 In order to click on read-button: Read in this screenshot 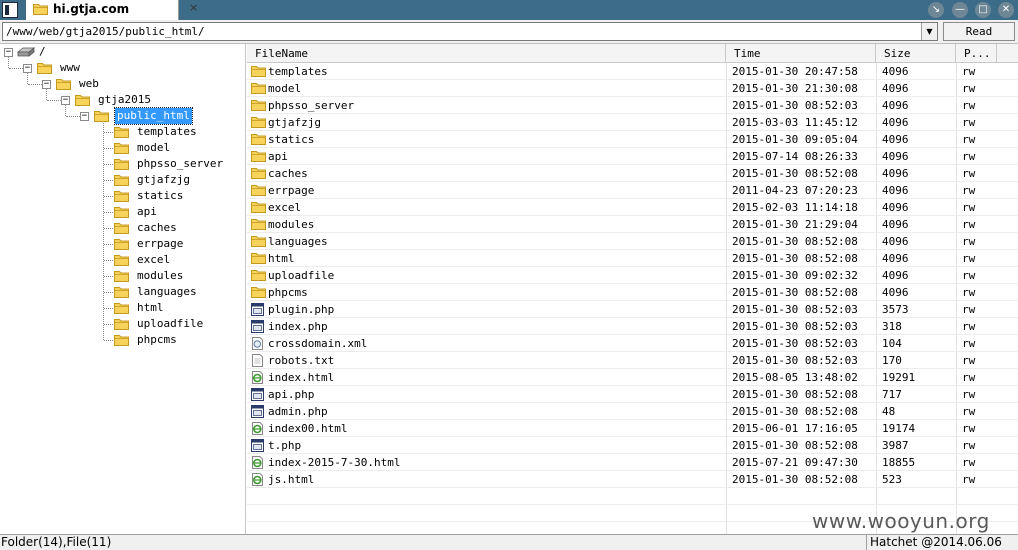, I will do `click(979, 31)`.